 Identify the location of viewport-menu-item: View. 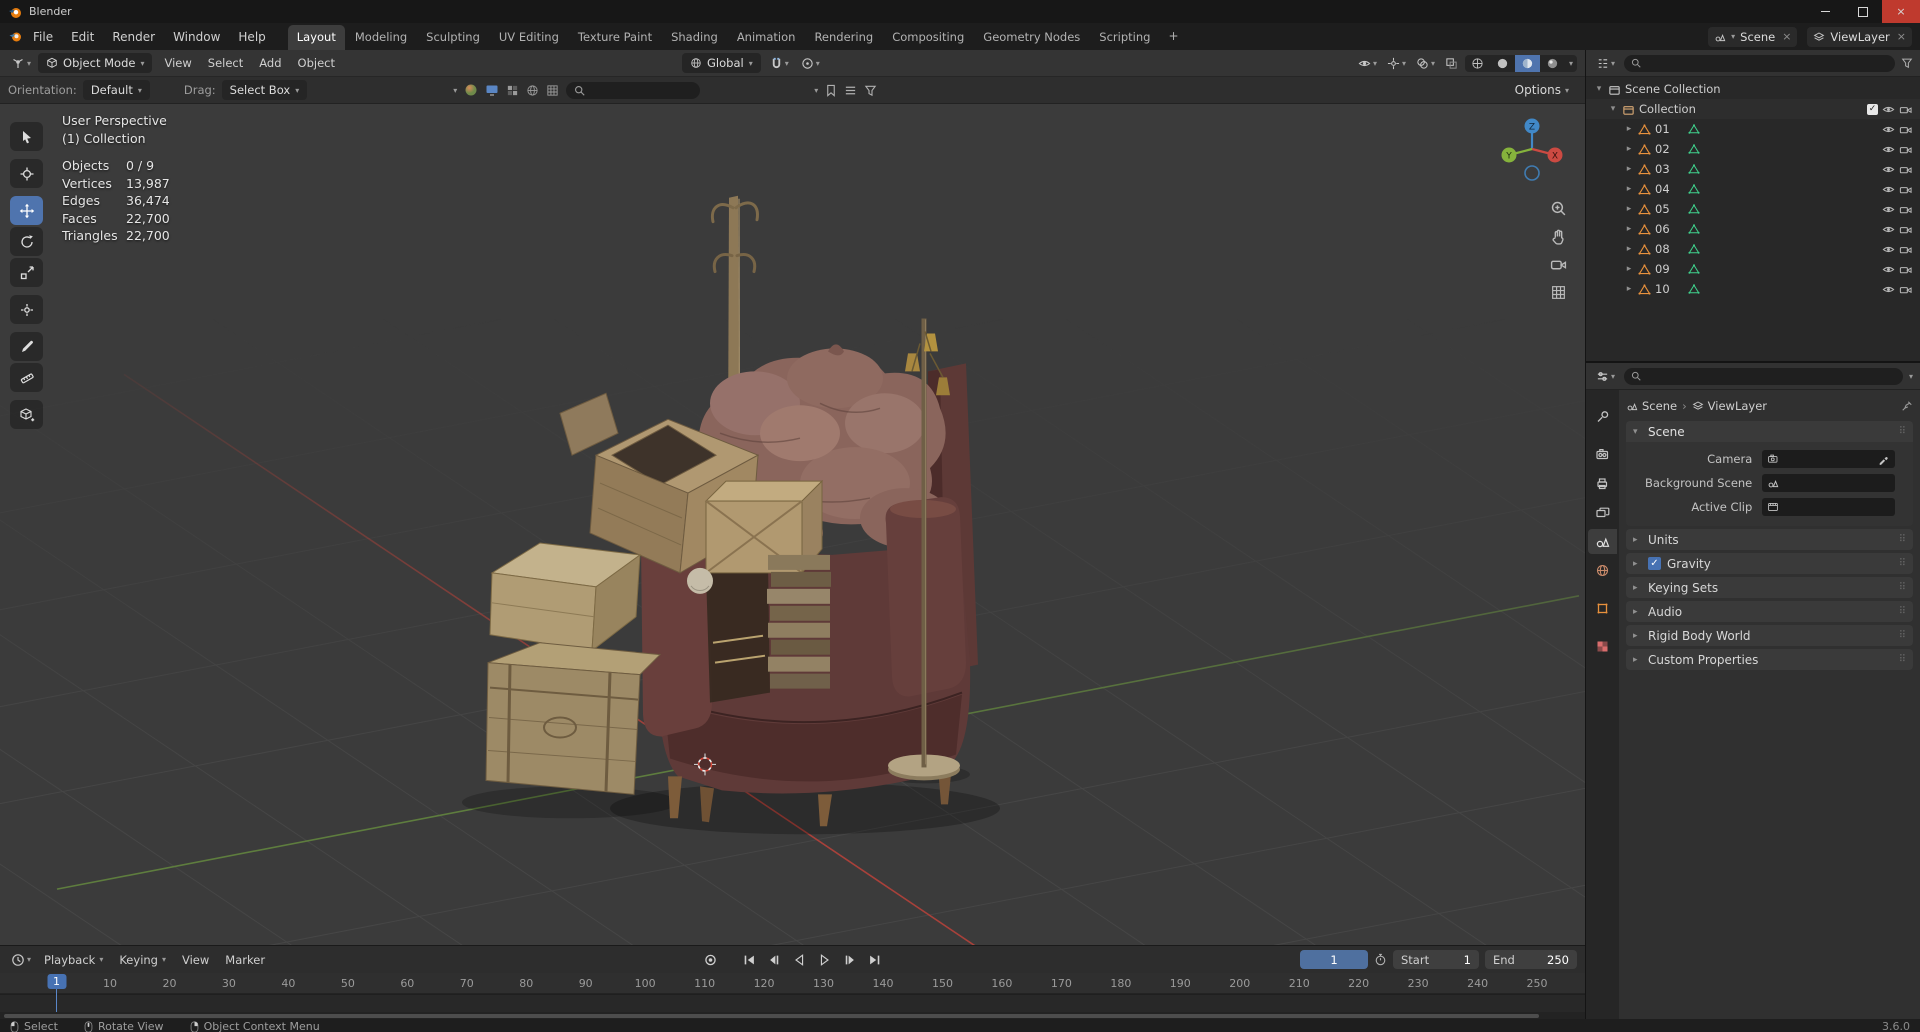
(177, 63).